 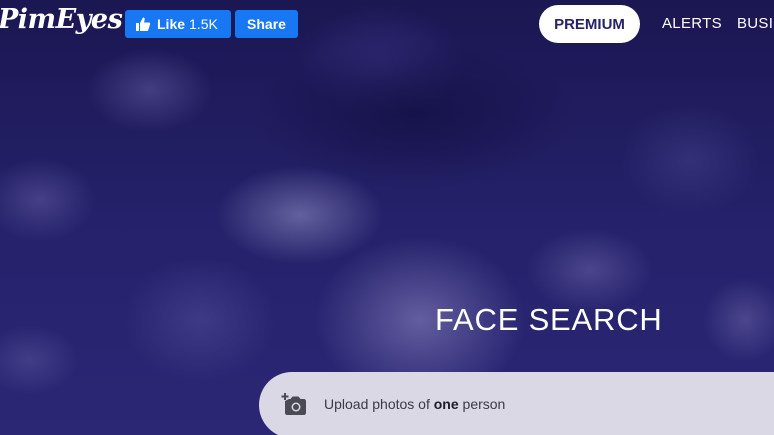 I want to click on like-count: 1.5K, so click(x=203, y=24).